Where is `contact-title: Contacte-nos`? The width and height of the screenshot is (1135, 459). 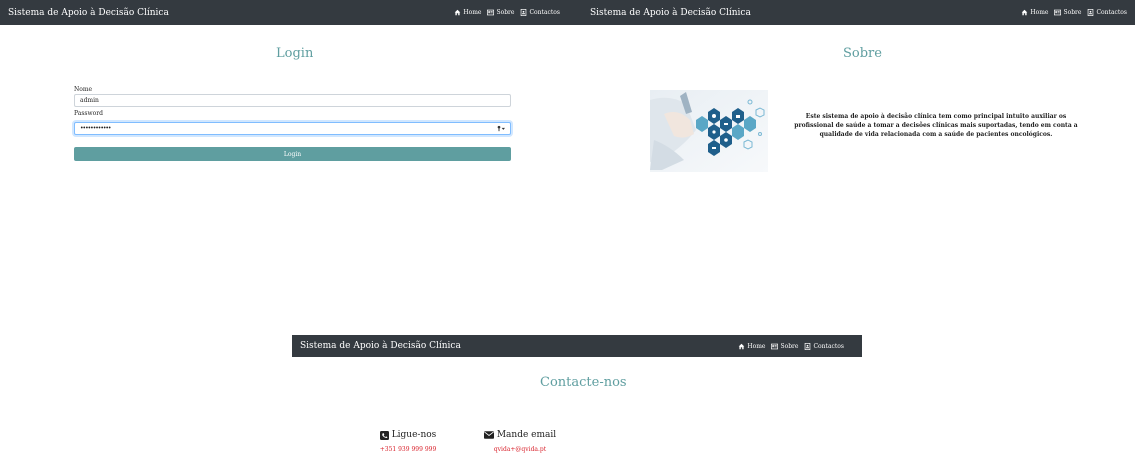 contact-title: Contacte-nos is located at coordinates (583, 382).